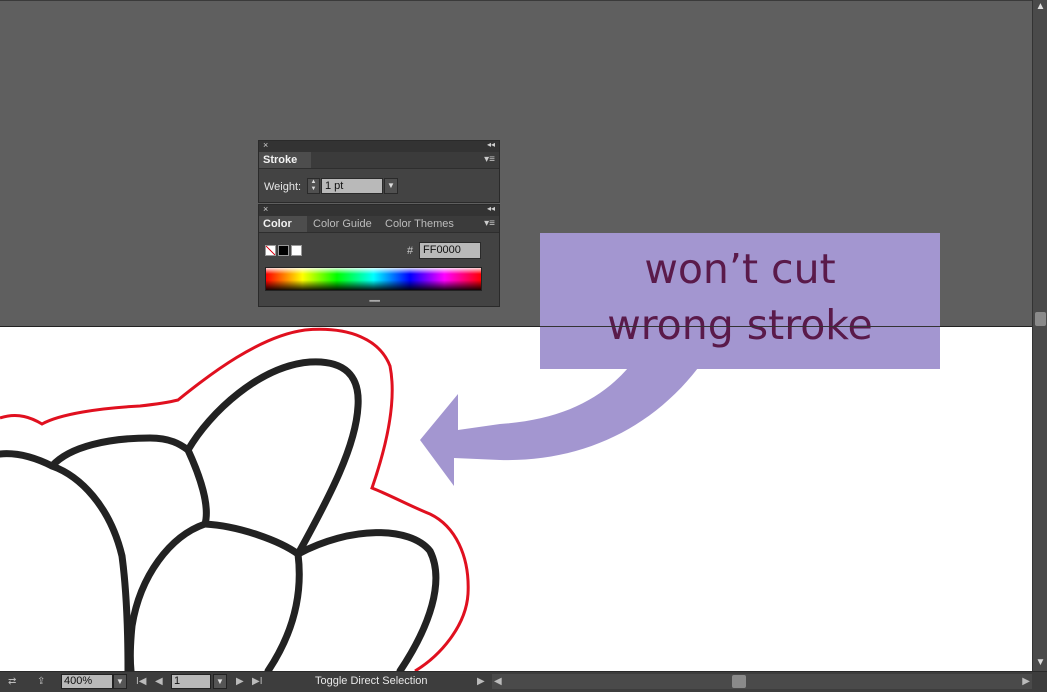 The height and width of the screenshot is (692, 1047). I want to click on petal-center, so click(252, 595).